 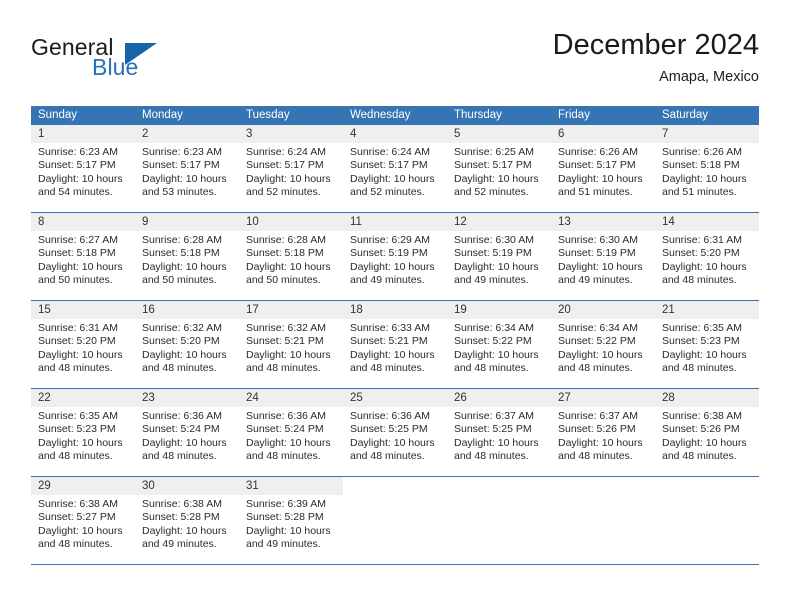 I want to click on day-number: 12, so click(x=499, y=222).